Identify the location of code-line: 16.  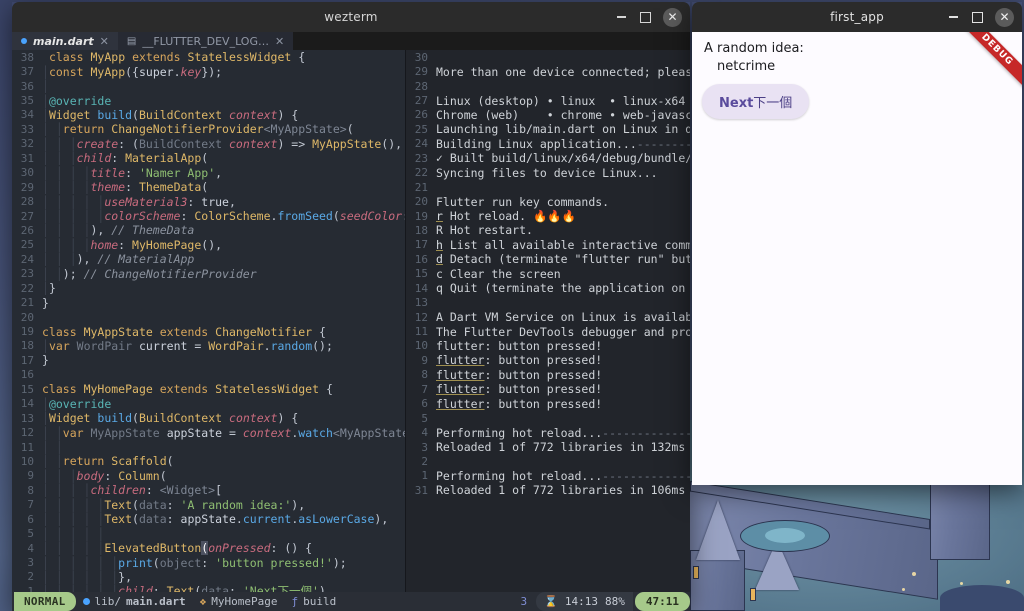
(208, 375).